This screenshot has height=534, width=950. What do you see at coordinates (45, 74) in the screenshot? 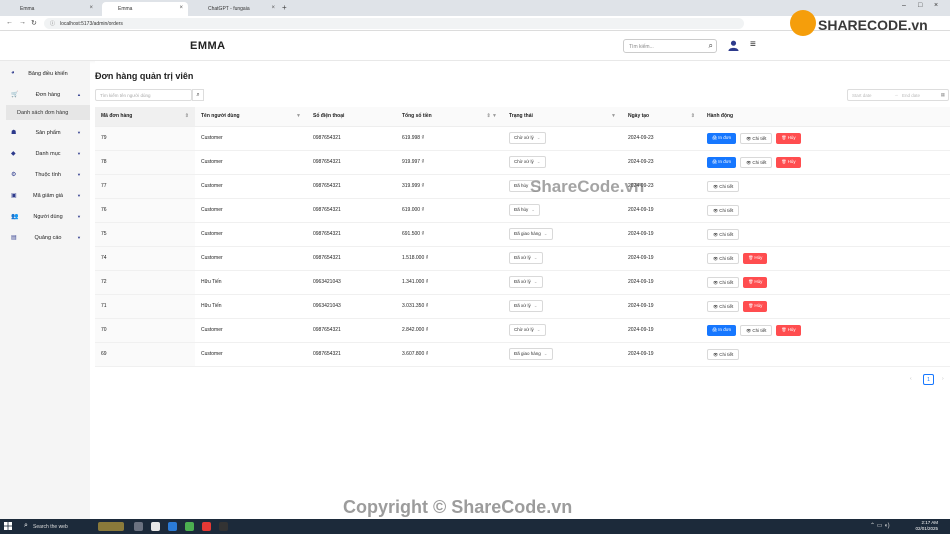
I see `sidebar-item-dashboard: ◕ Bảng điều khiển` at bounding box center [45, 74].